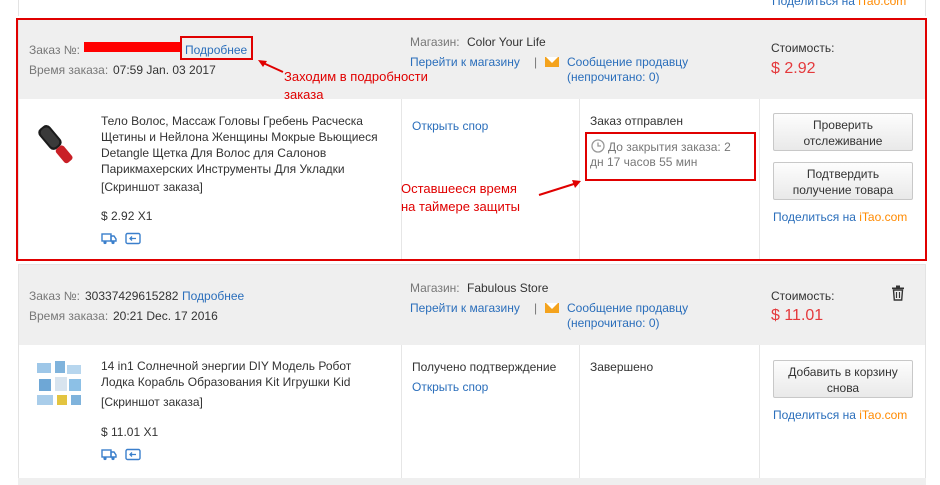 The height and width of the screenshot is (485, 940). Describe the element at coordinates (613, 323) in the screenshot. I see `unread-count: (непрочитано: 0)` at that location.